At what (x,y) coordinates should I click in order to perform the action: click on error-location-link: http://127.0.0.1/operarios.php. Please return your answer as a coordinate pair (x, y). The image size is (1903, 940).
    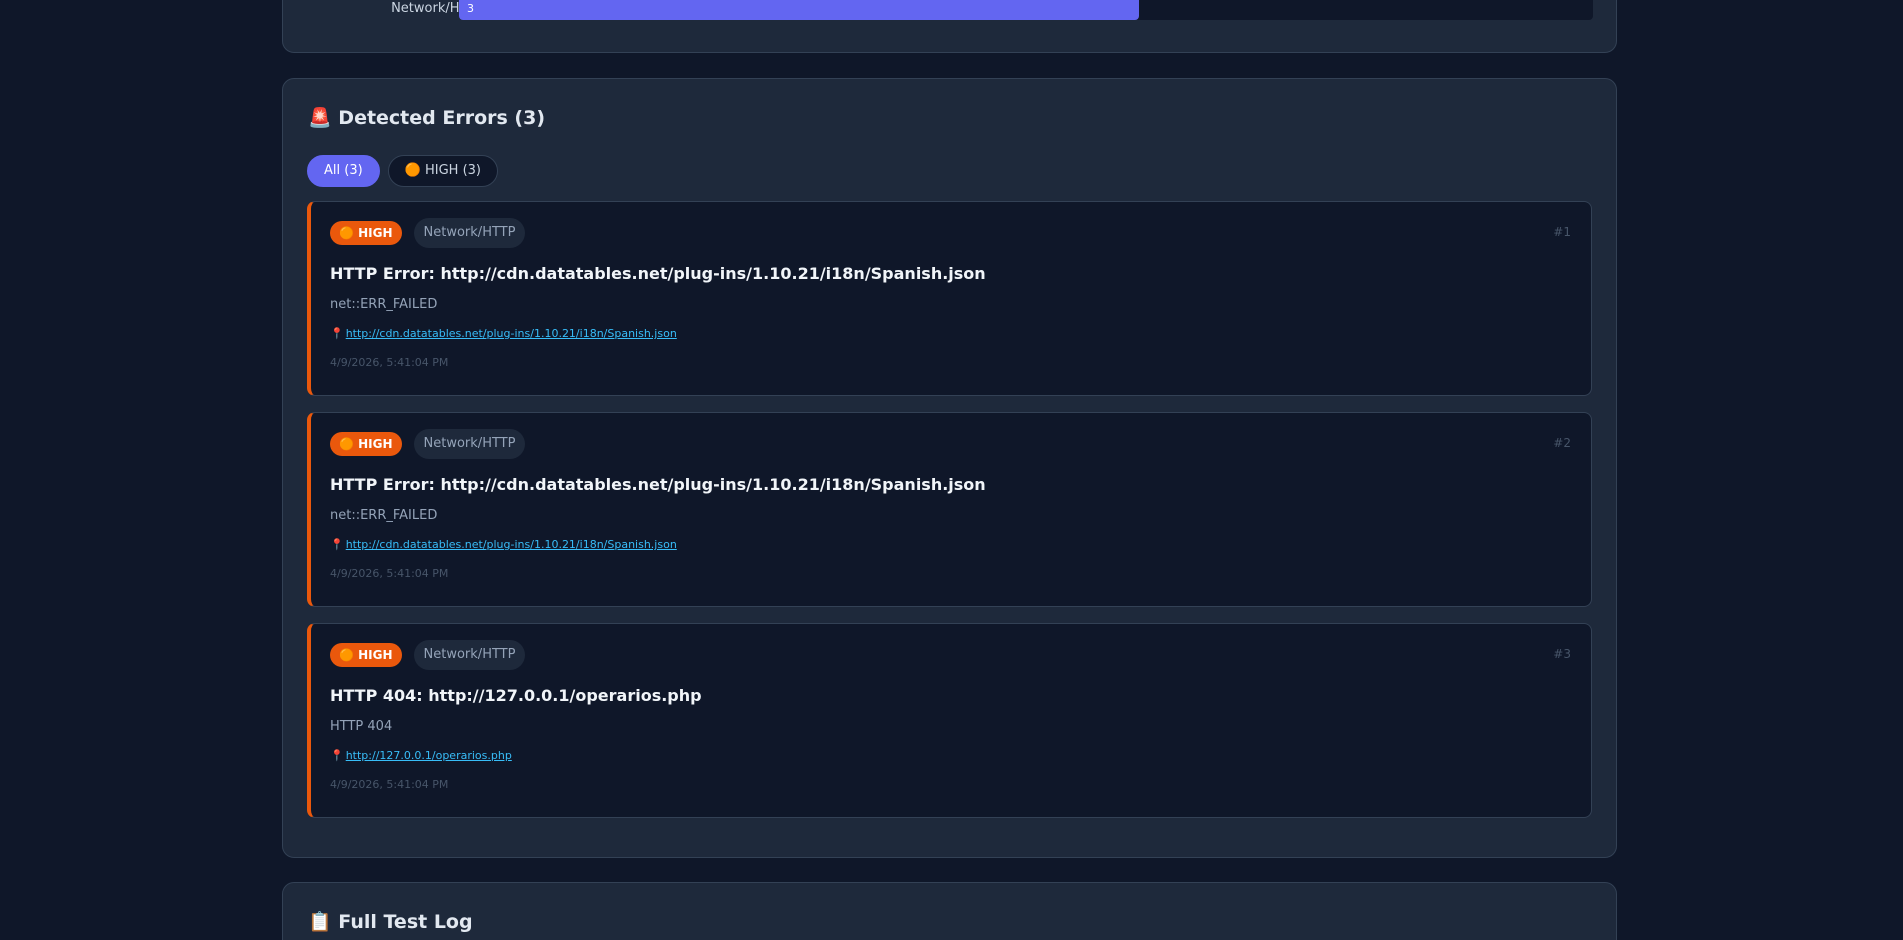
    Looking at the image, I should click on (429, 755).